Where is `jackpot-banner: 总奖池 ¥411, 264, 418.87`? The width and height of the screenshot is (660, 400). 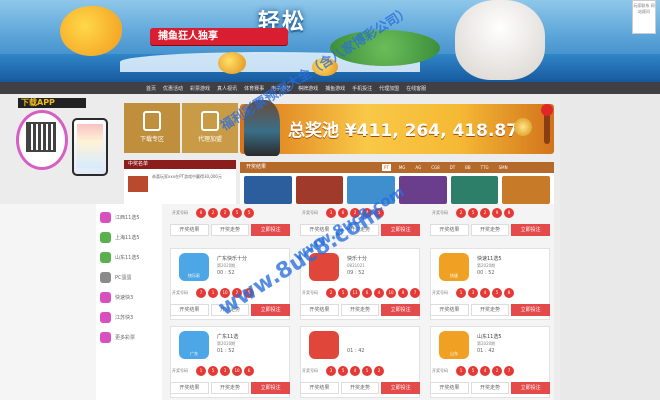
jackpot-banner: 总奖池 ¥411, 264, 418.87 is located at coordinates (397, 128).